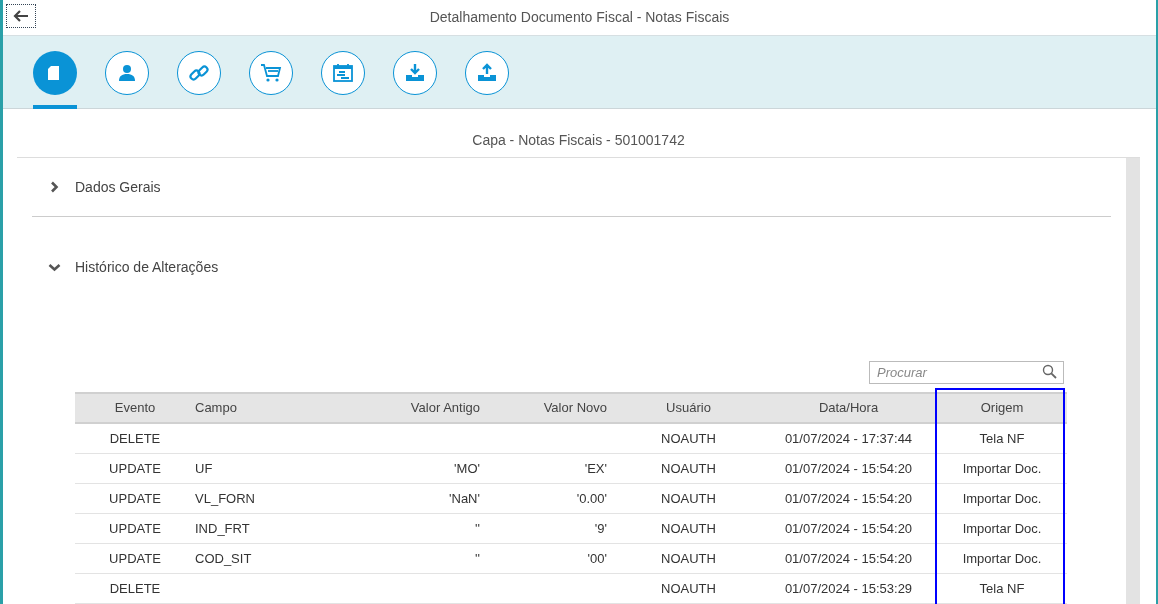 This screenshot has height=604, width=1158. Describe the element at coordinates (575, 408) in the screenshot. I see `column-header: Valor Novo` at that location.